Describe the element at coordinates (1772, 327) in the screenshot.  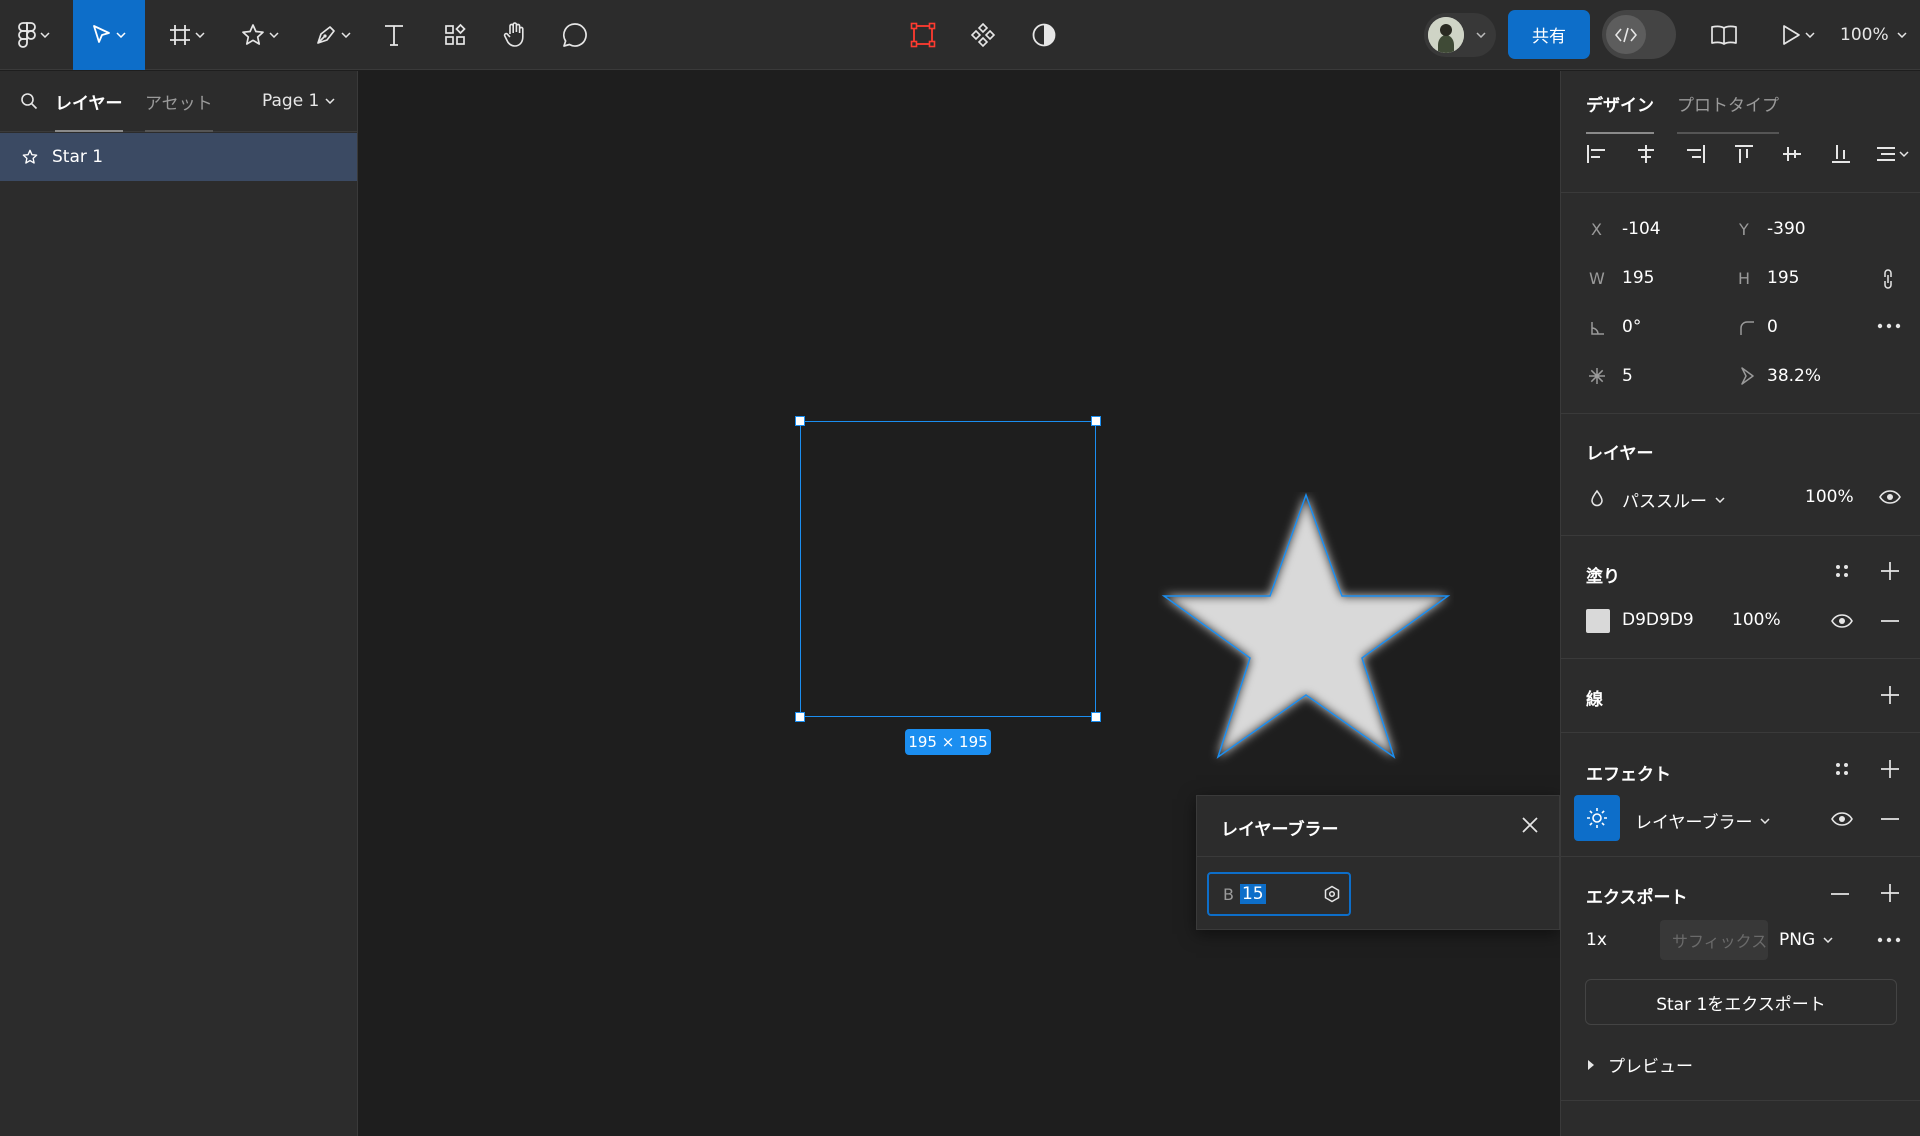
I see `corner-radius-field: 0` at that location.